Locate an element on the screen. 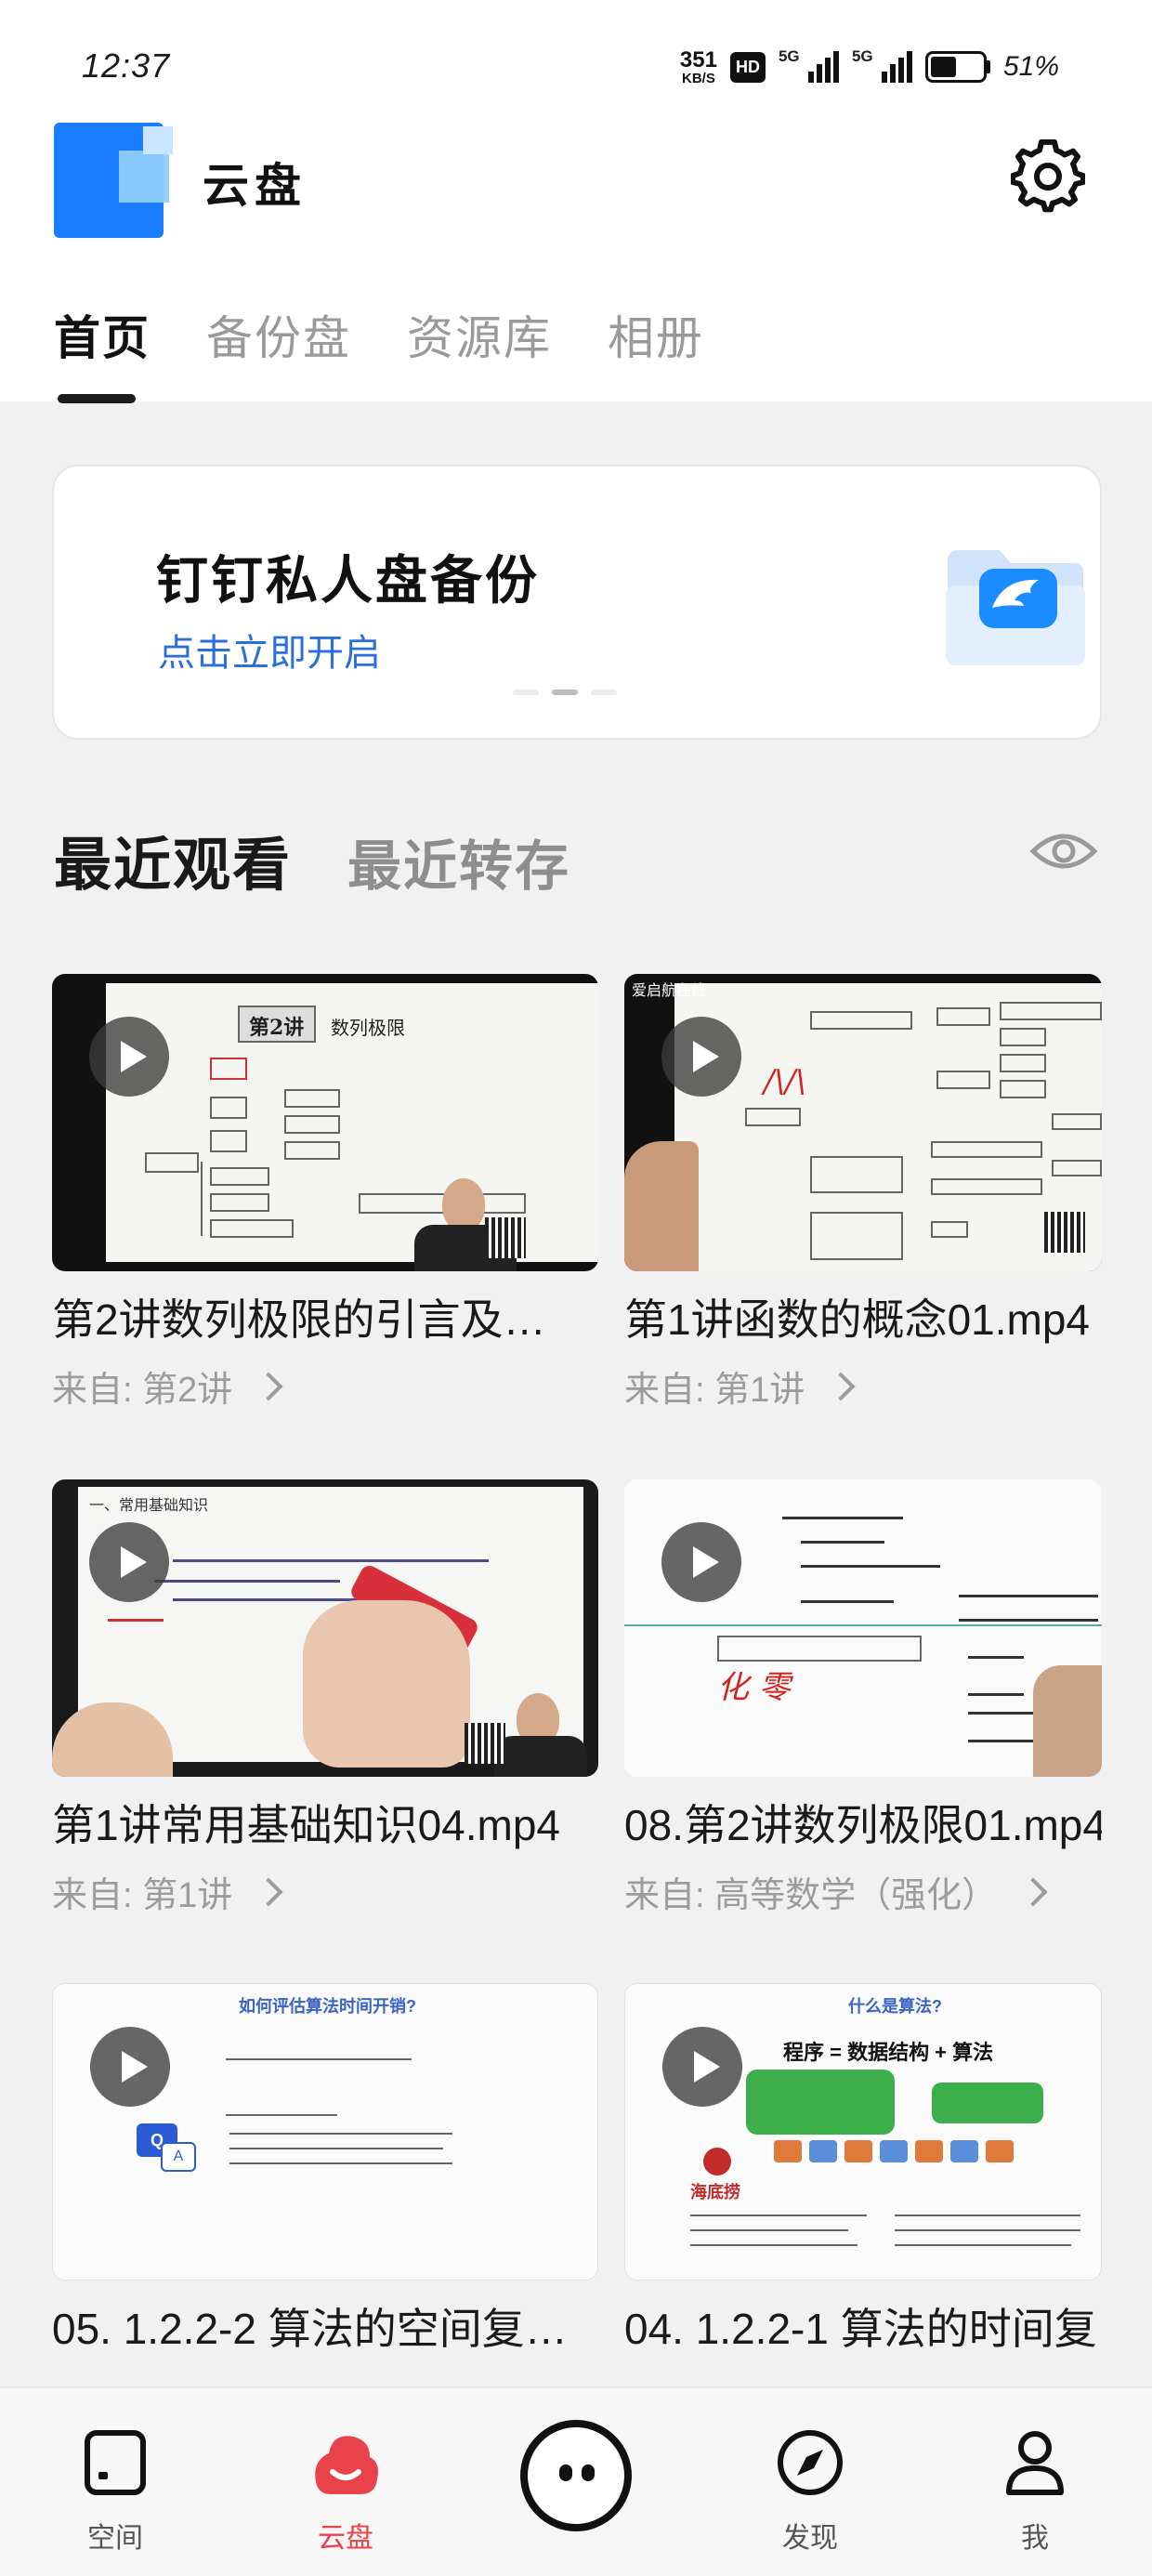 This screenshot has width=1152, height=2576. tab-recently-watched: 最近观看 is located at coordinates (173, 859).